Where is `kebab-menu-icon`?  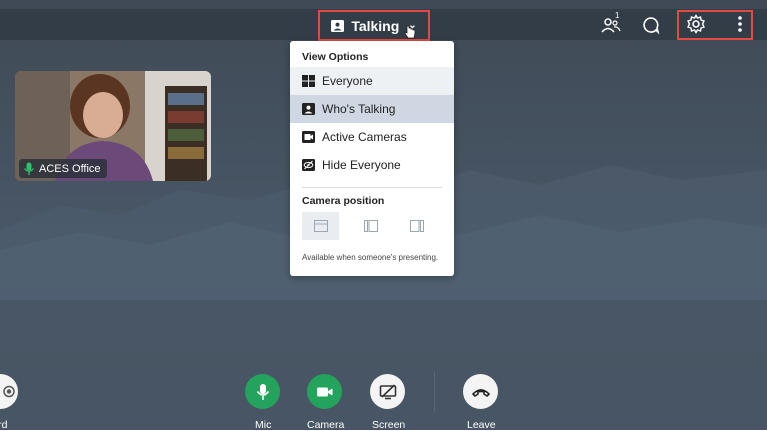
kebab-menu-icon is located at coordinates (740, 24).